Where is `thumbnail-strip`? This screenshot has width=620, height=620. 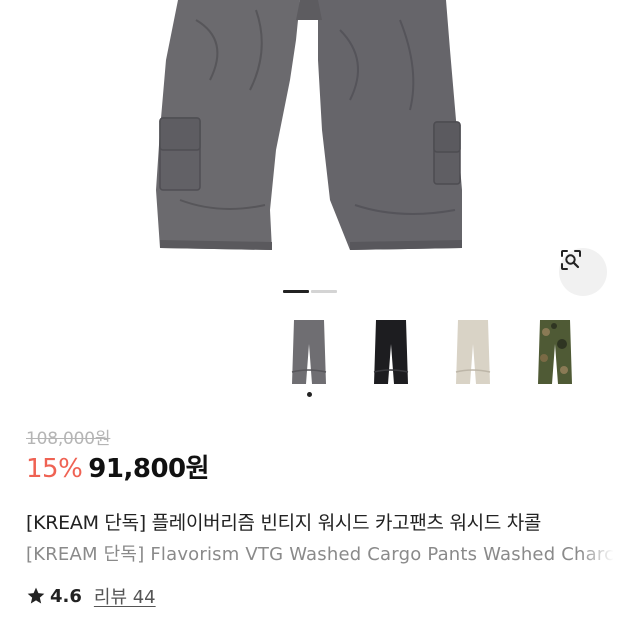
thumbnail-strip is located at coordinates (449, 352).